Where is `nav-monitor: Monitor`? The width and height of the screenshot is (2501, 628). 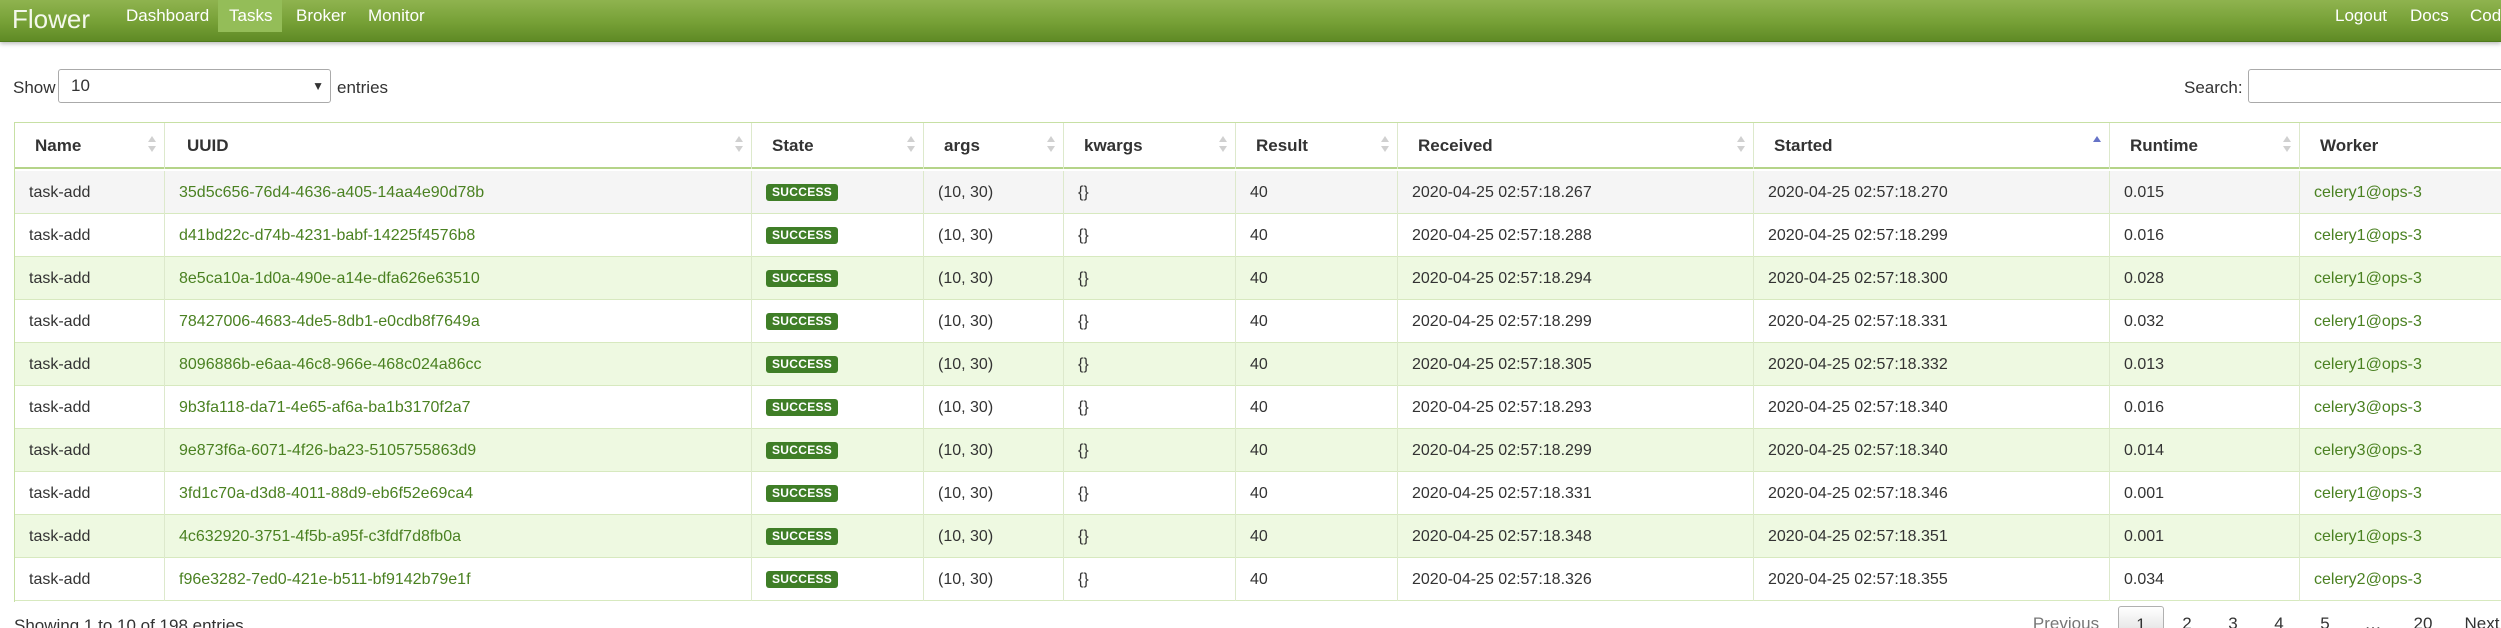 nav-monitor: Monitor is located at coordinates (396, 16).